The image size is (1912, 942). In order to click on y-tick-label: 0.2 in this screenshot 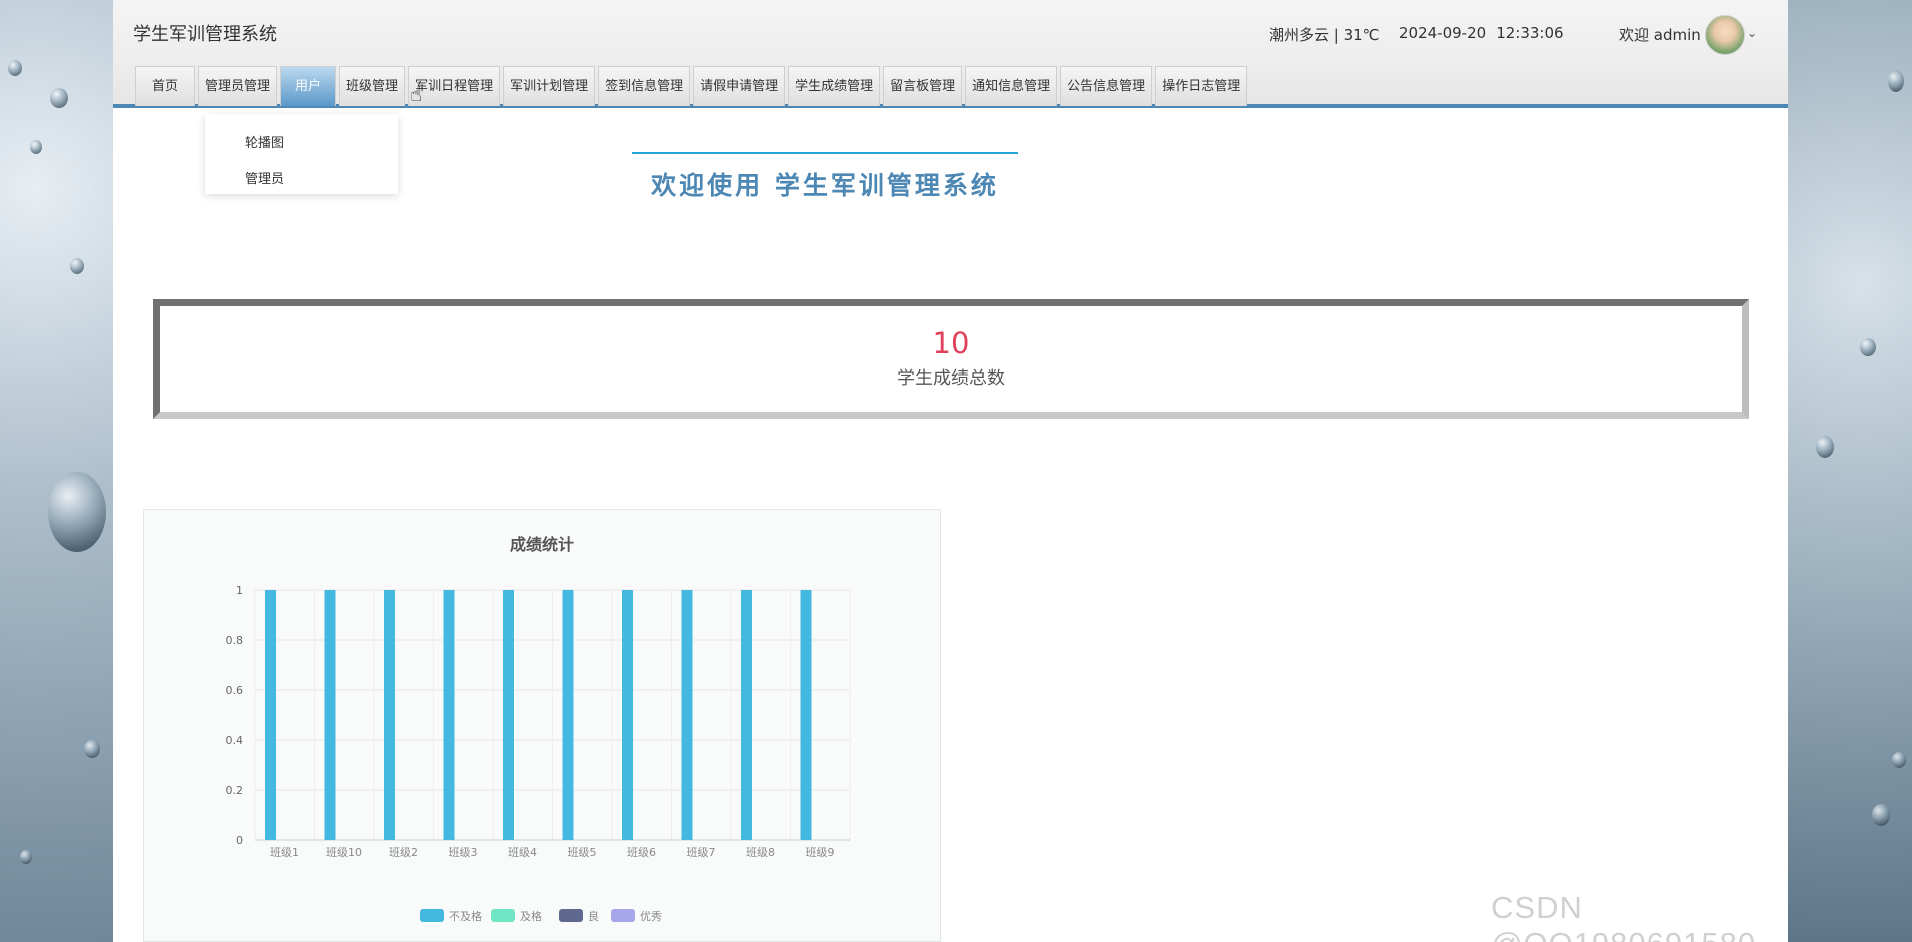, I will do `click(235, 790)`.